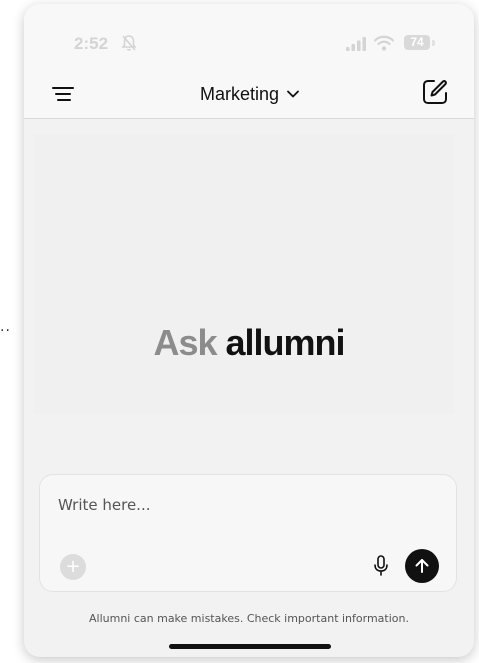  I want to click on workspace-selector: Marketing, so click(250, 94).